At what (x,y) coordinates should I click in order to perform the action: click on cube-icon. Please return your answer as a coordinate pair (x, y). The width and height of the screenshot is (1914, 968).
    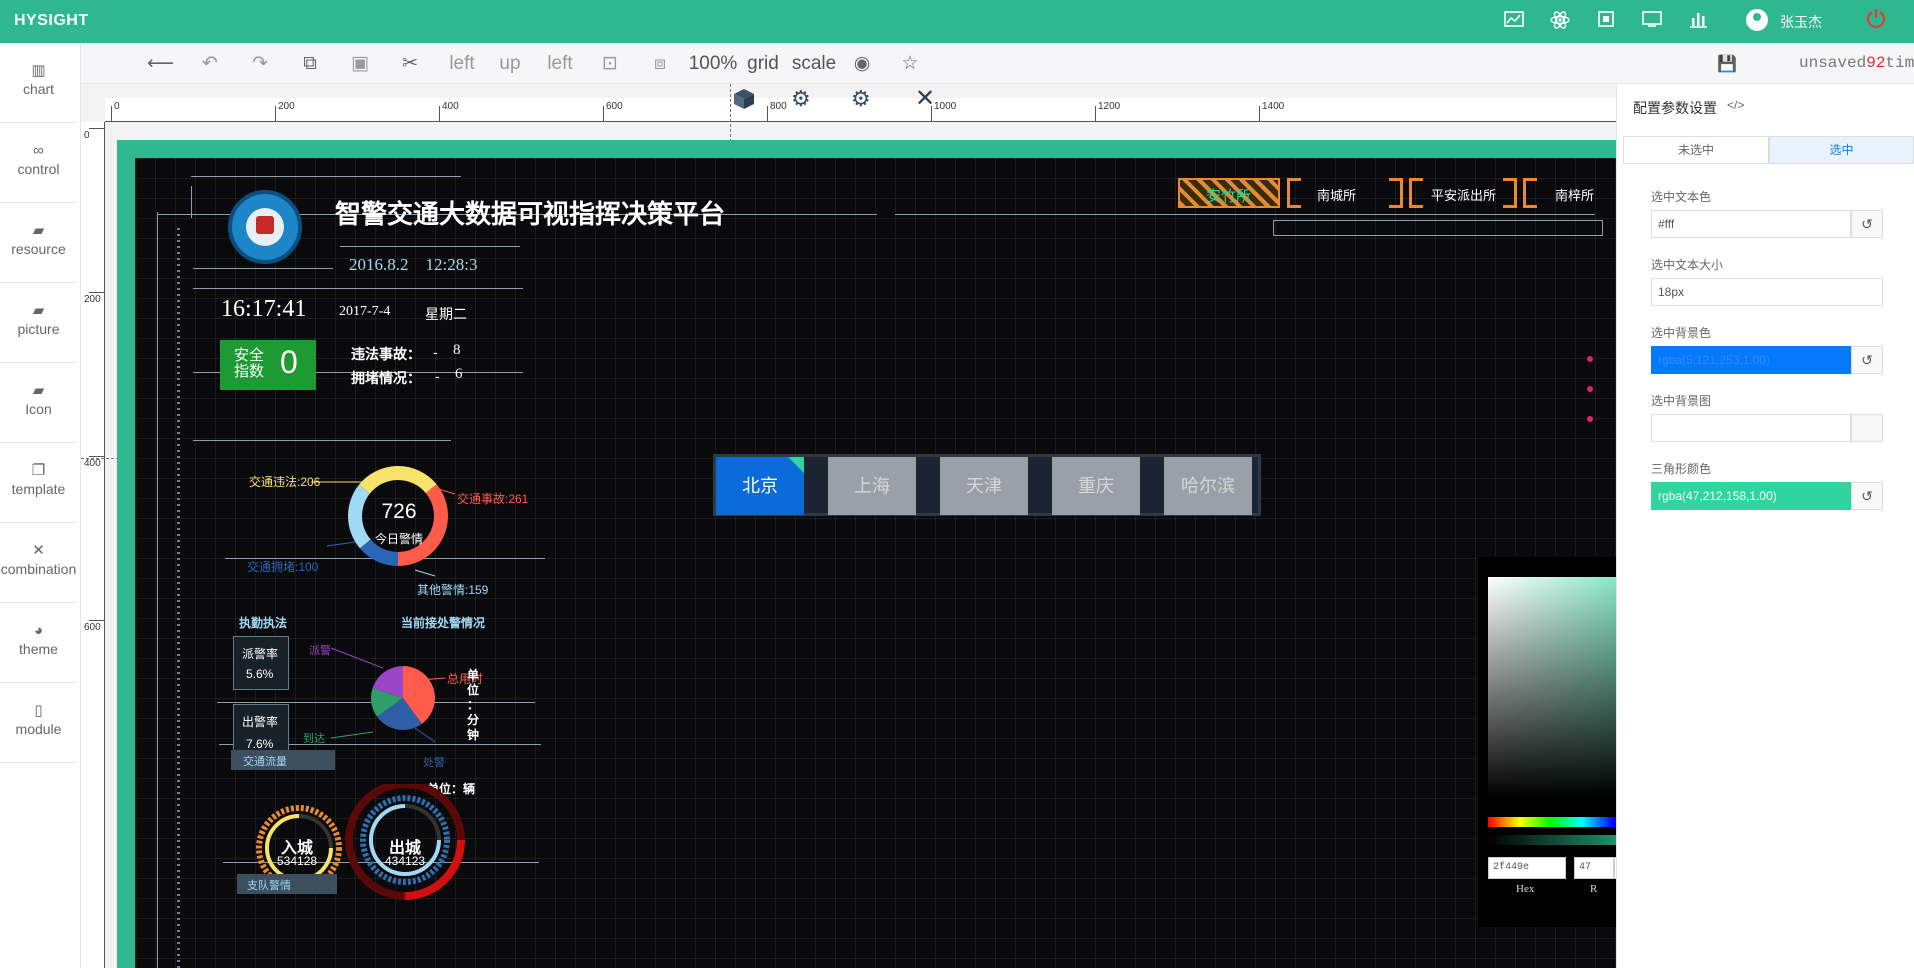
    Looking at the image, I should click on (745, 100).